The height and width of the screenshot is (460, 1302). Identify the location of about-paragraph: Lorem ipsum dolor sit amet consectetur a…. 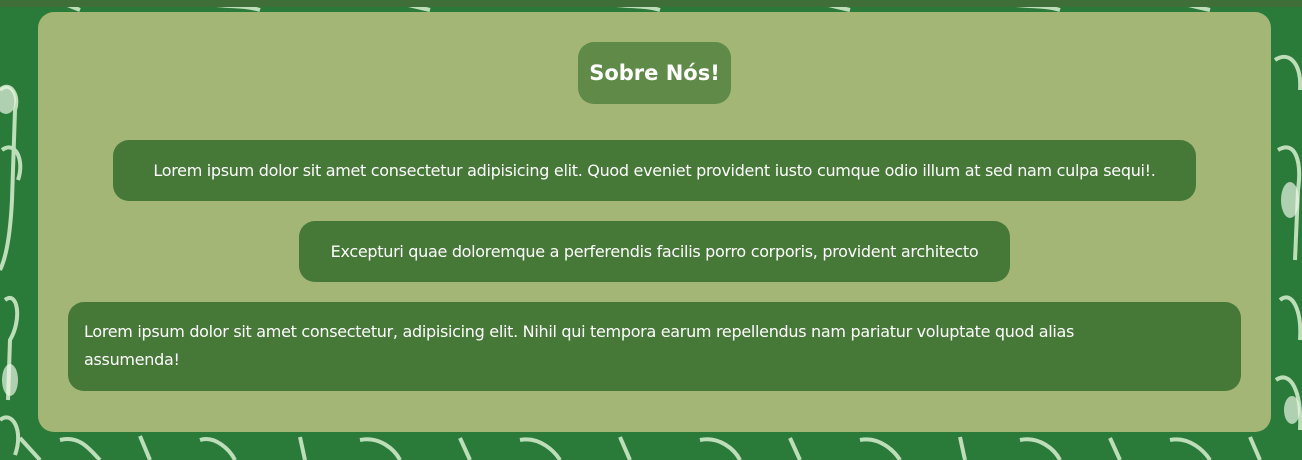
(654, 170).